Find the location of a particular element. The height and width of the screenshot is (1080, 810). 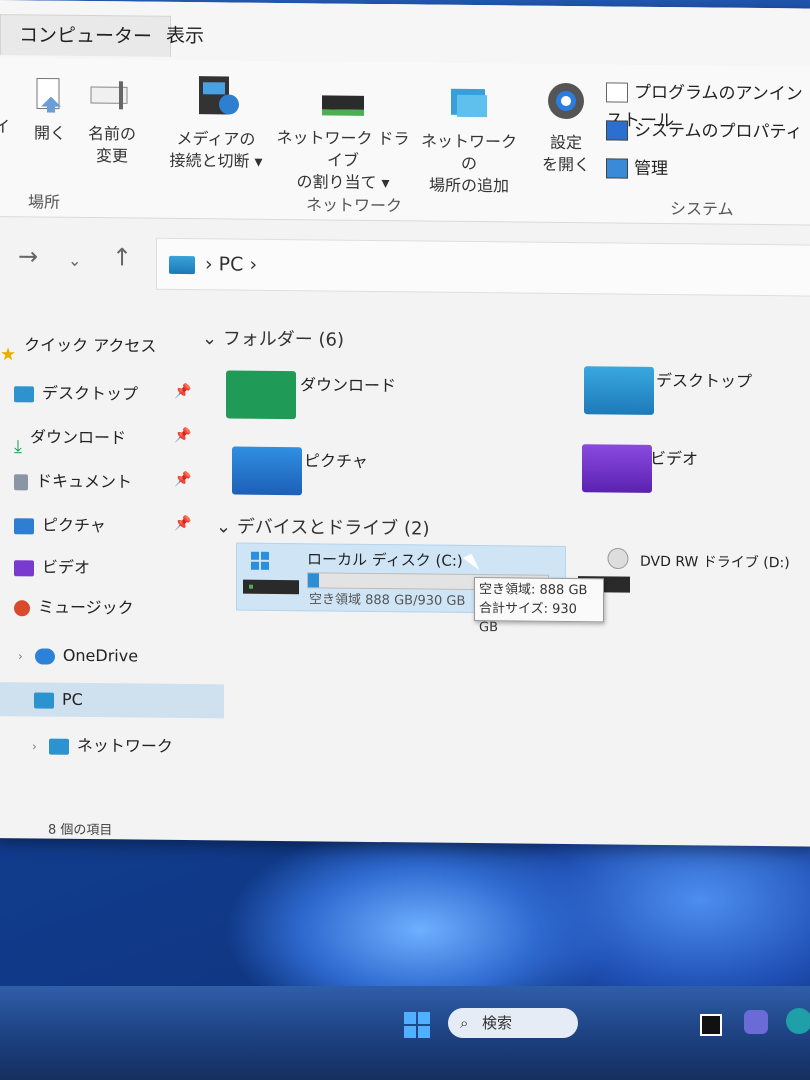

video-icon is located at coordinates (24, 567).